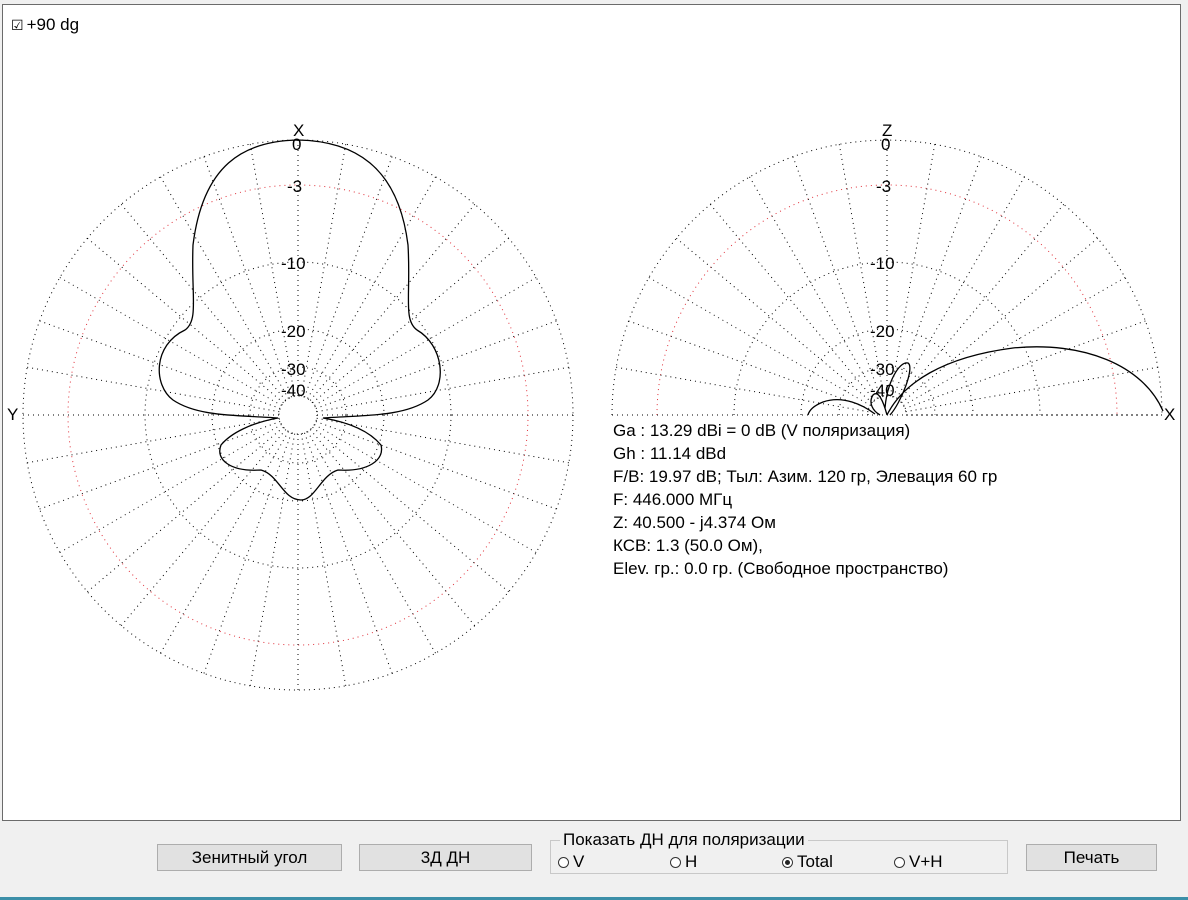 This screenshot has height=900, width=1188. What do you see at coordinates (1091, 857) in the screenshot?
I see `print-button: Печать` at bounding box center [1091, 857].